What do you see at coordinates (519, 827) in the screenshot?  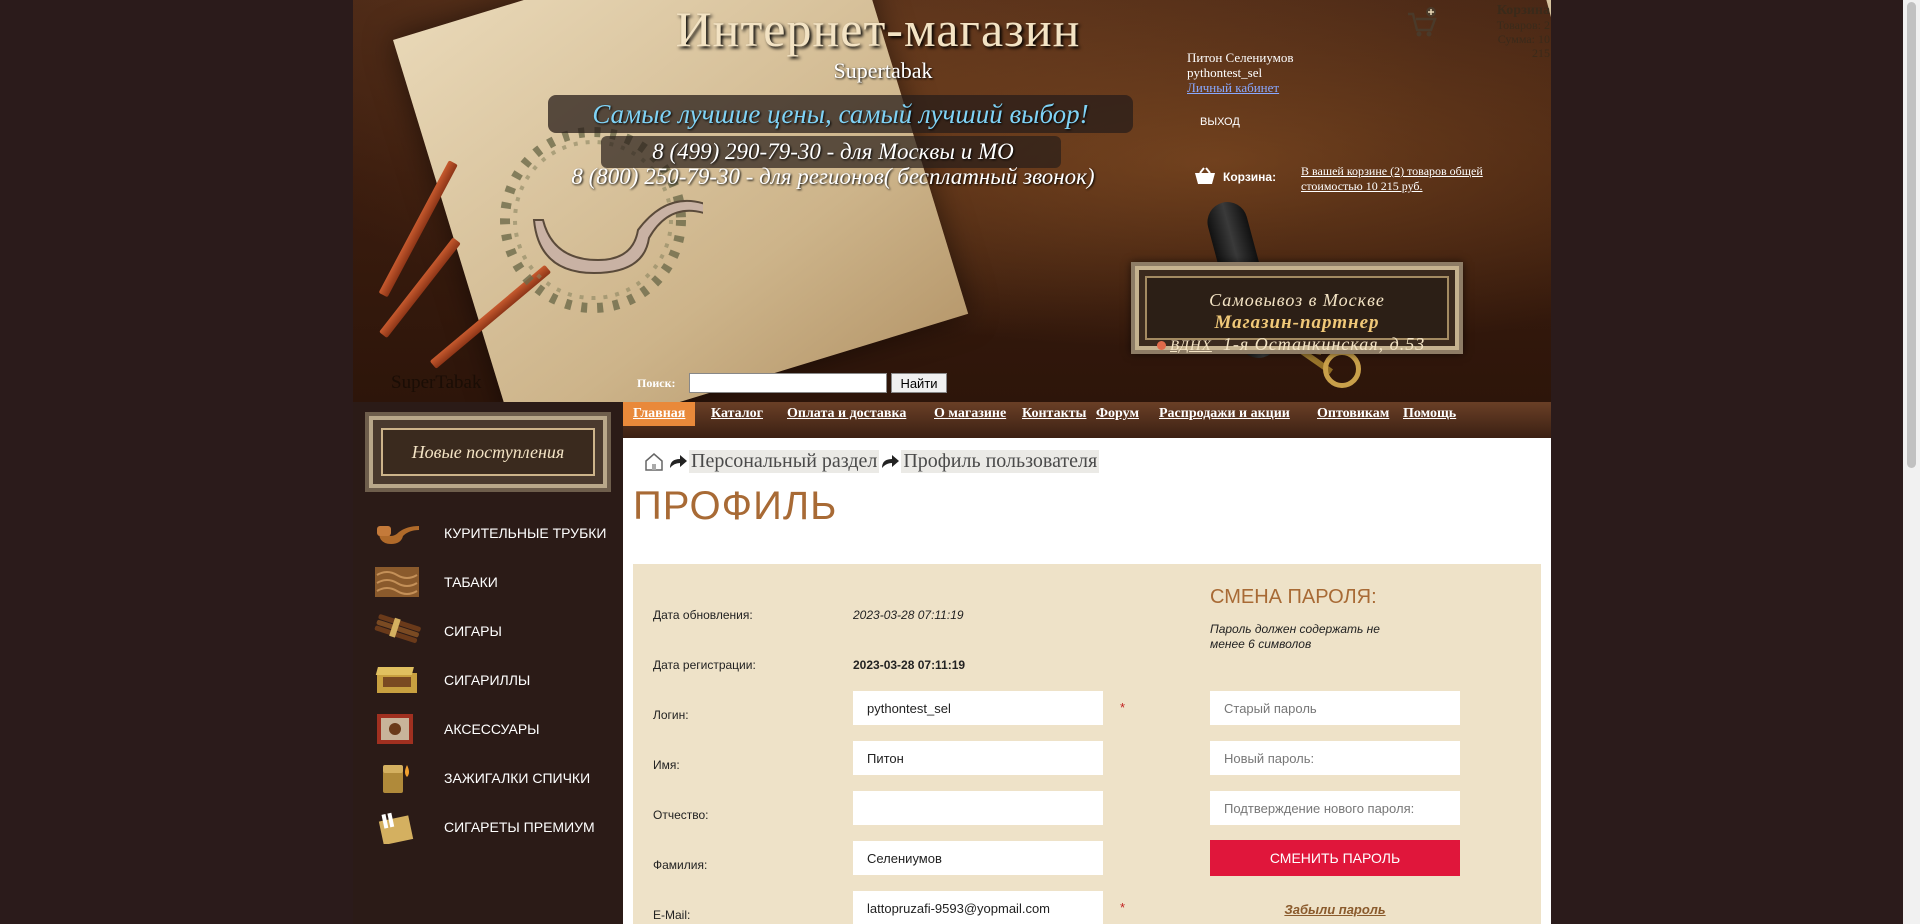 I see `sidebar-item-label: СИГАРЕТЫ ПРЕМИУМ` at bounding box center [519, 827].